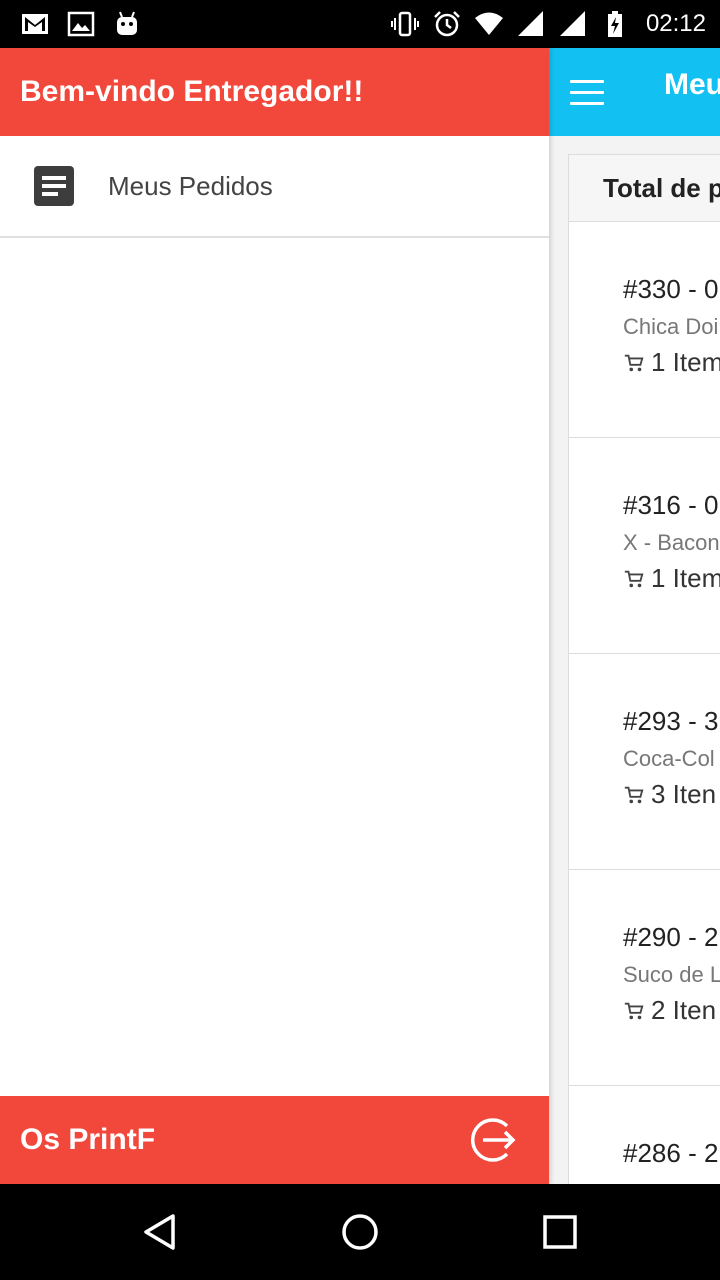  Describe the element at coordinates (587, 93) in the screenshot. I see `menu-icon` at that location.